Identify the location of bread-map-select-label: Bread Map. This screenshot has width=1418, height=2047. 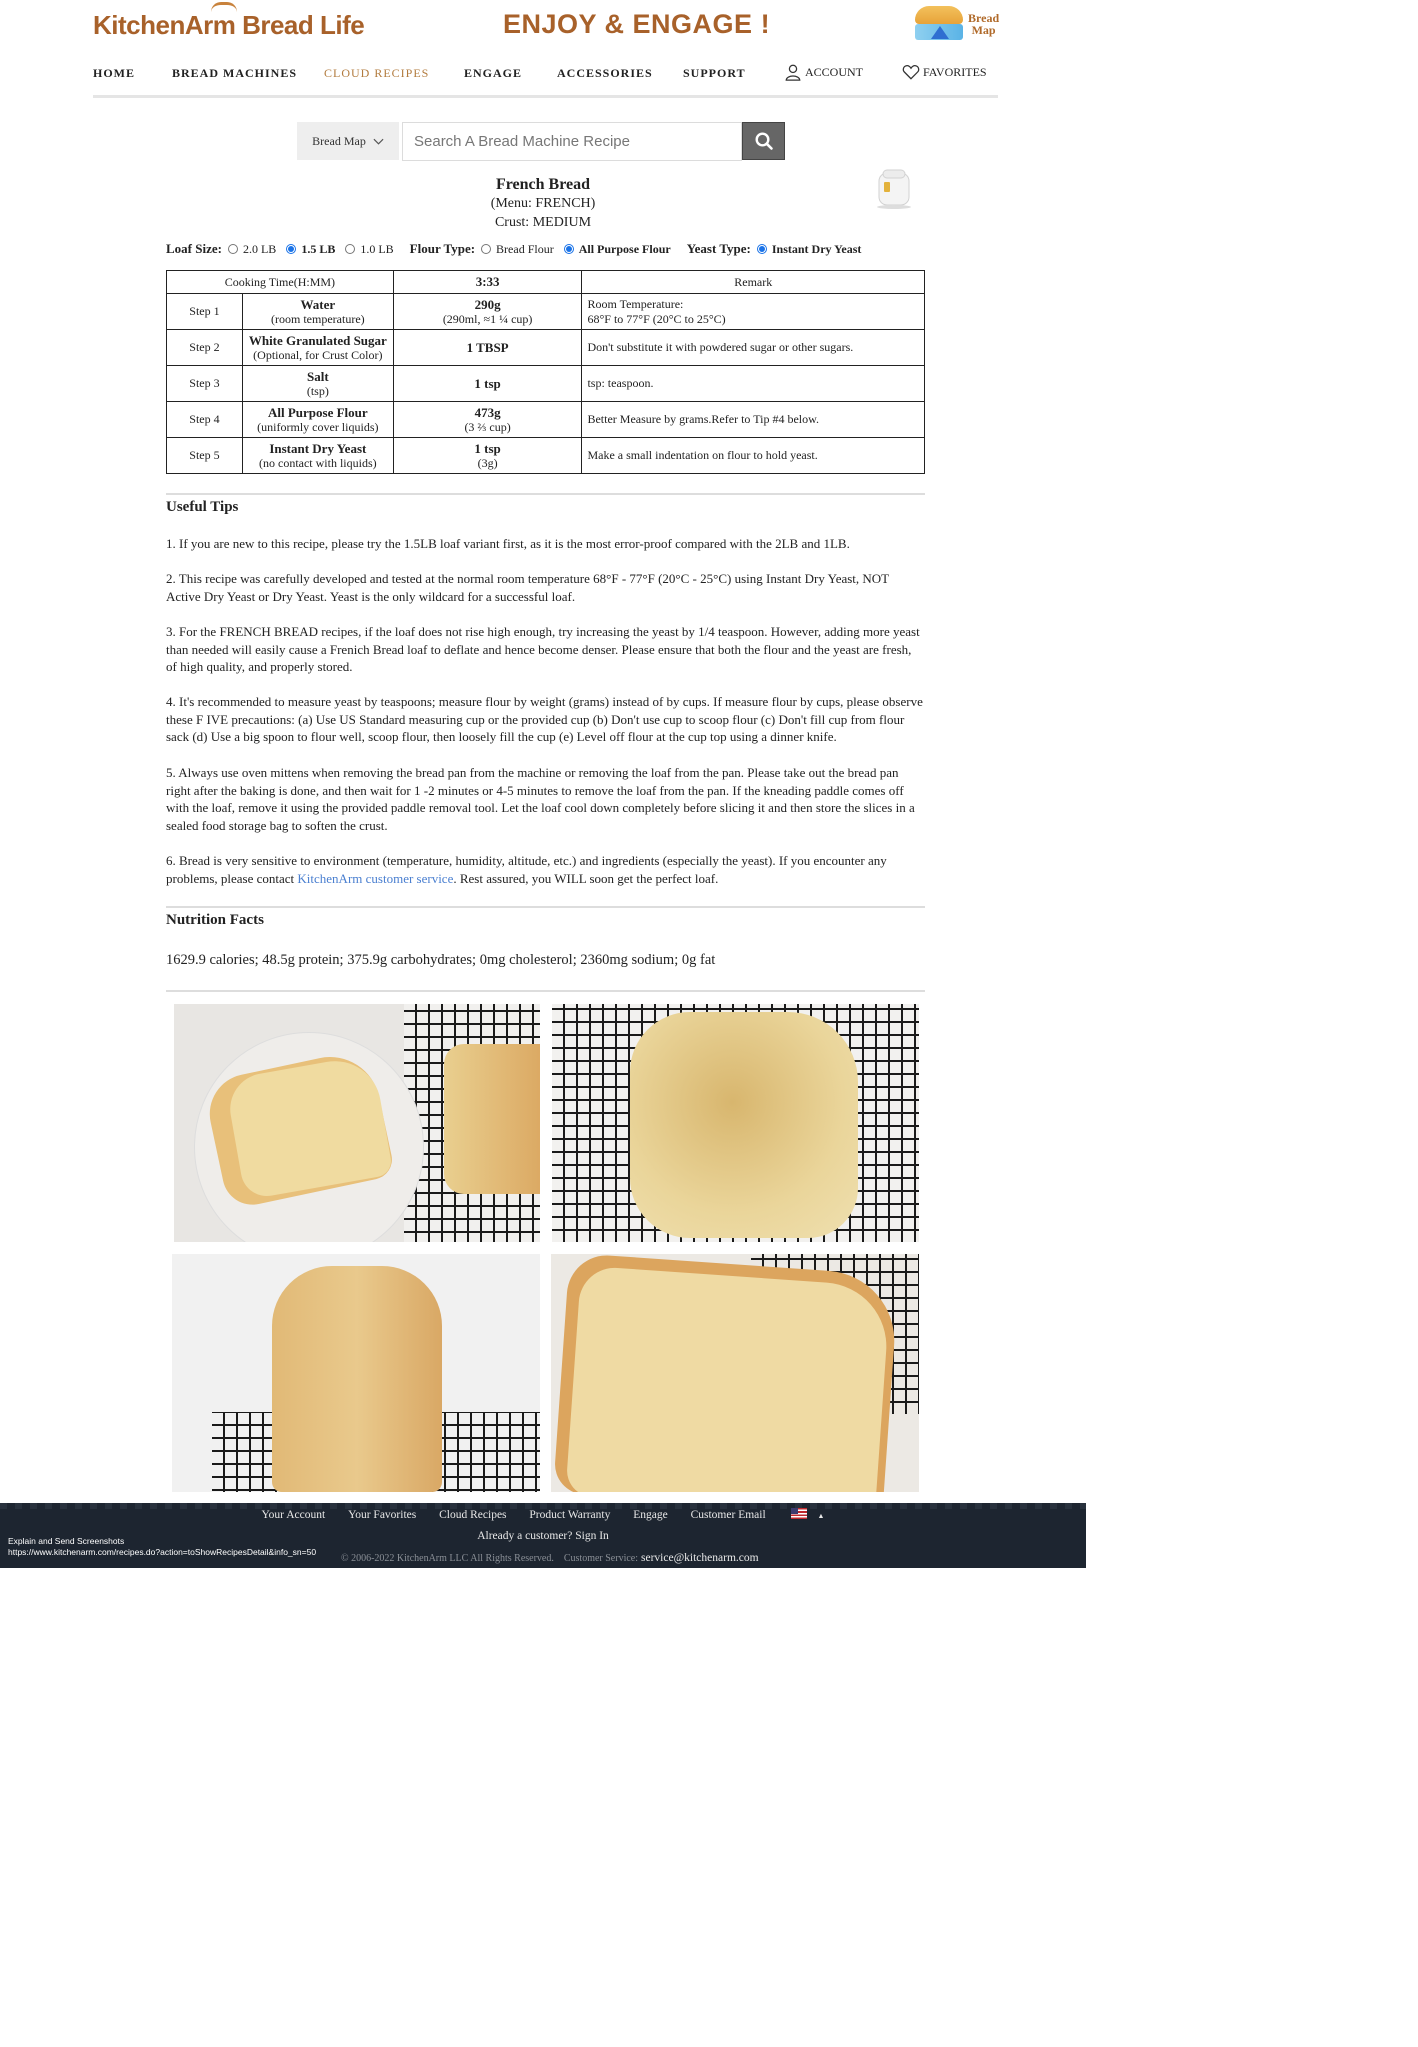
(339, 140).